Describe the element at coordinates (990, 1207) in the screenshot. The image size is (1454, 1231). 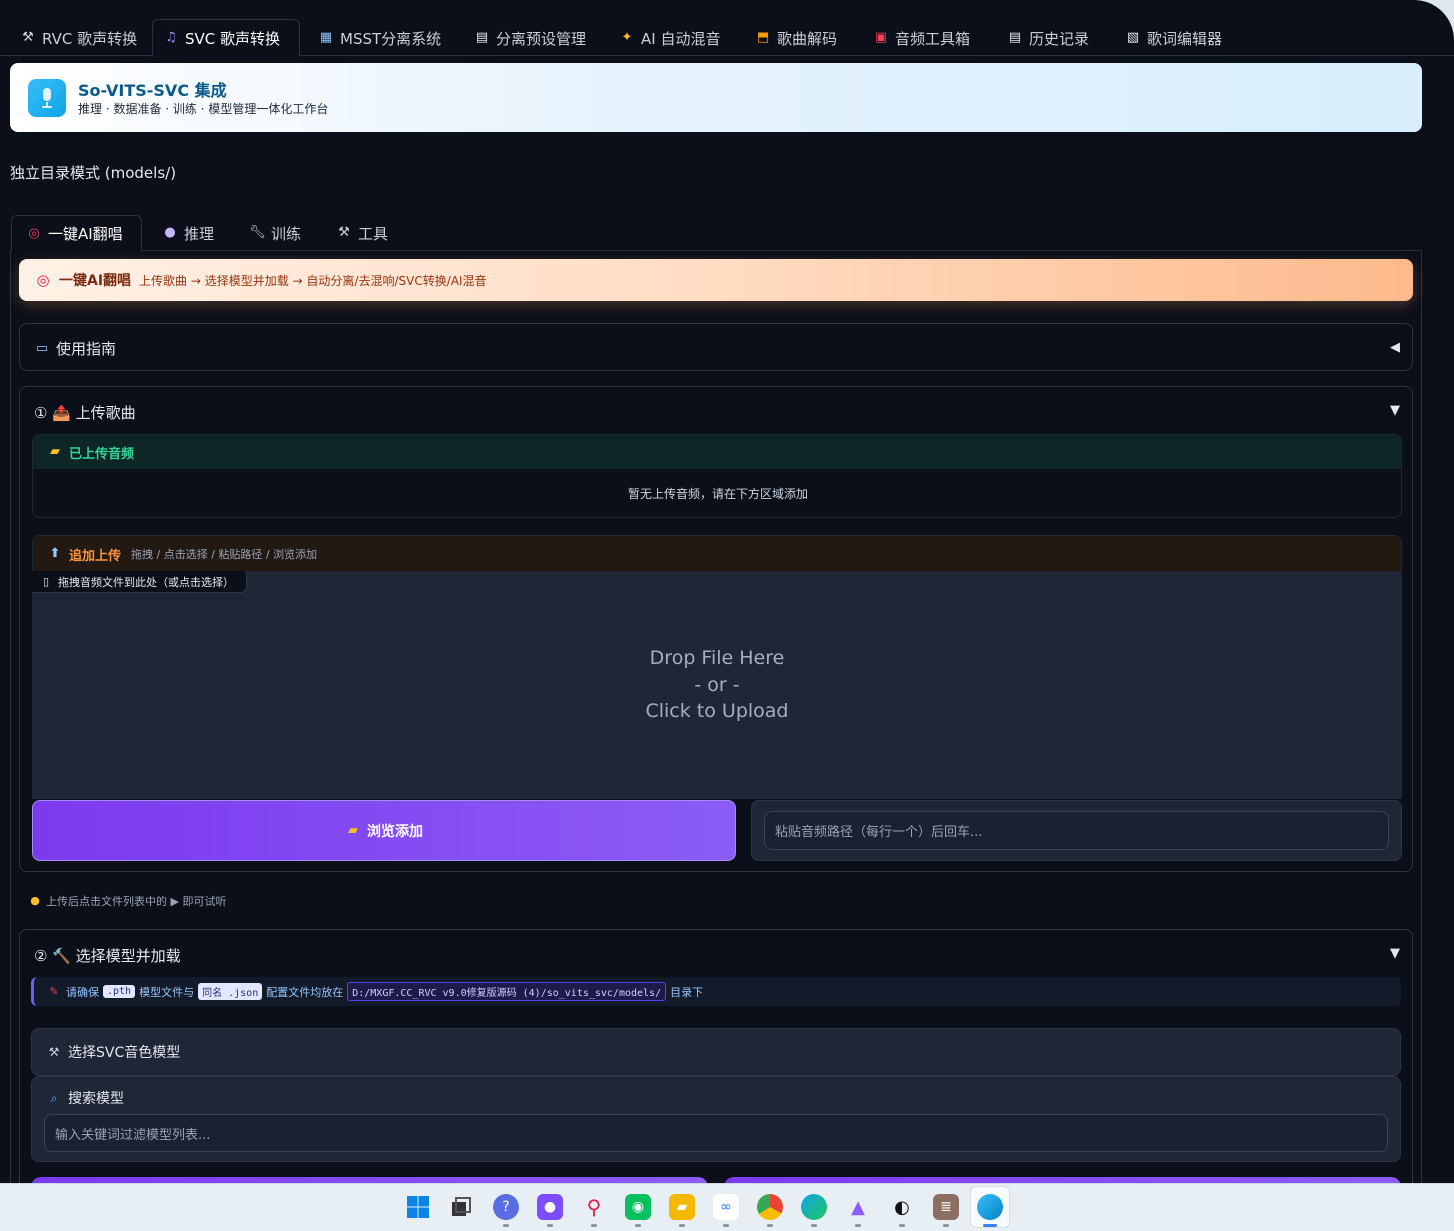
I see `active-app-icon` at that location.